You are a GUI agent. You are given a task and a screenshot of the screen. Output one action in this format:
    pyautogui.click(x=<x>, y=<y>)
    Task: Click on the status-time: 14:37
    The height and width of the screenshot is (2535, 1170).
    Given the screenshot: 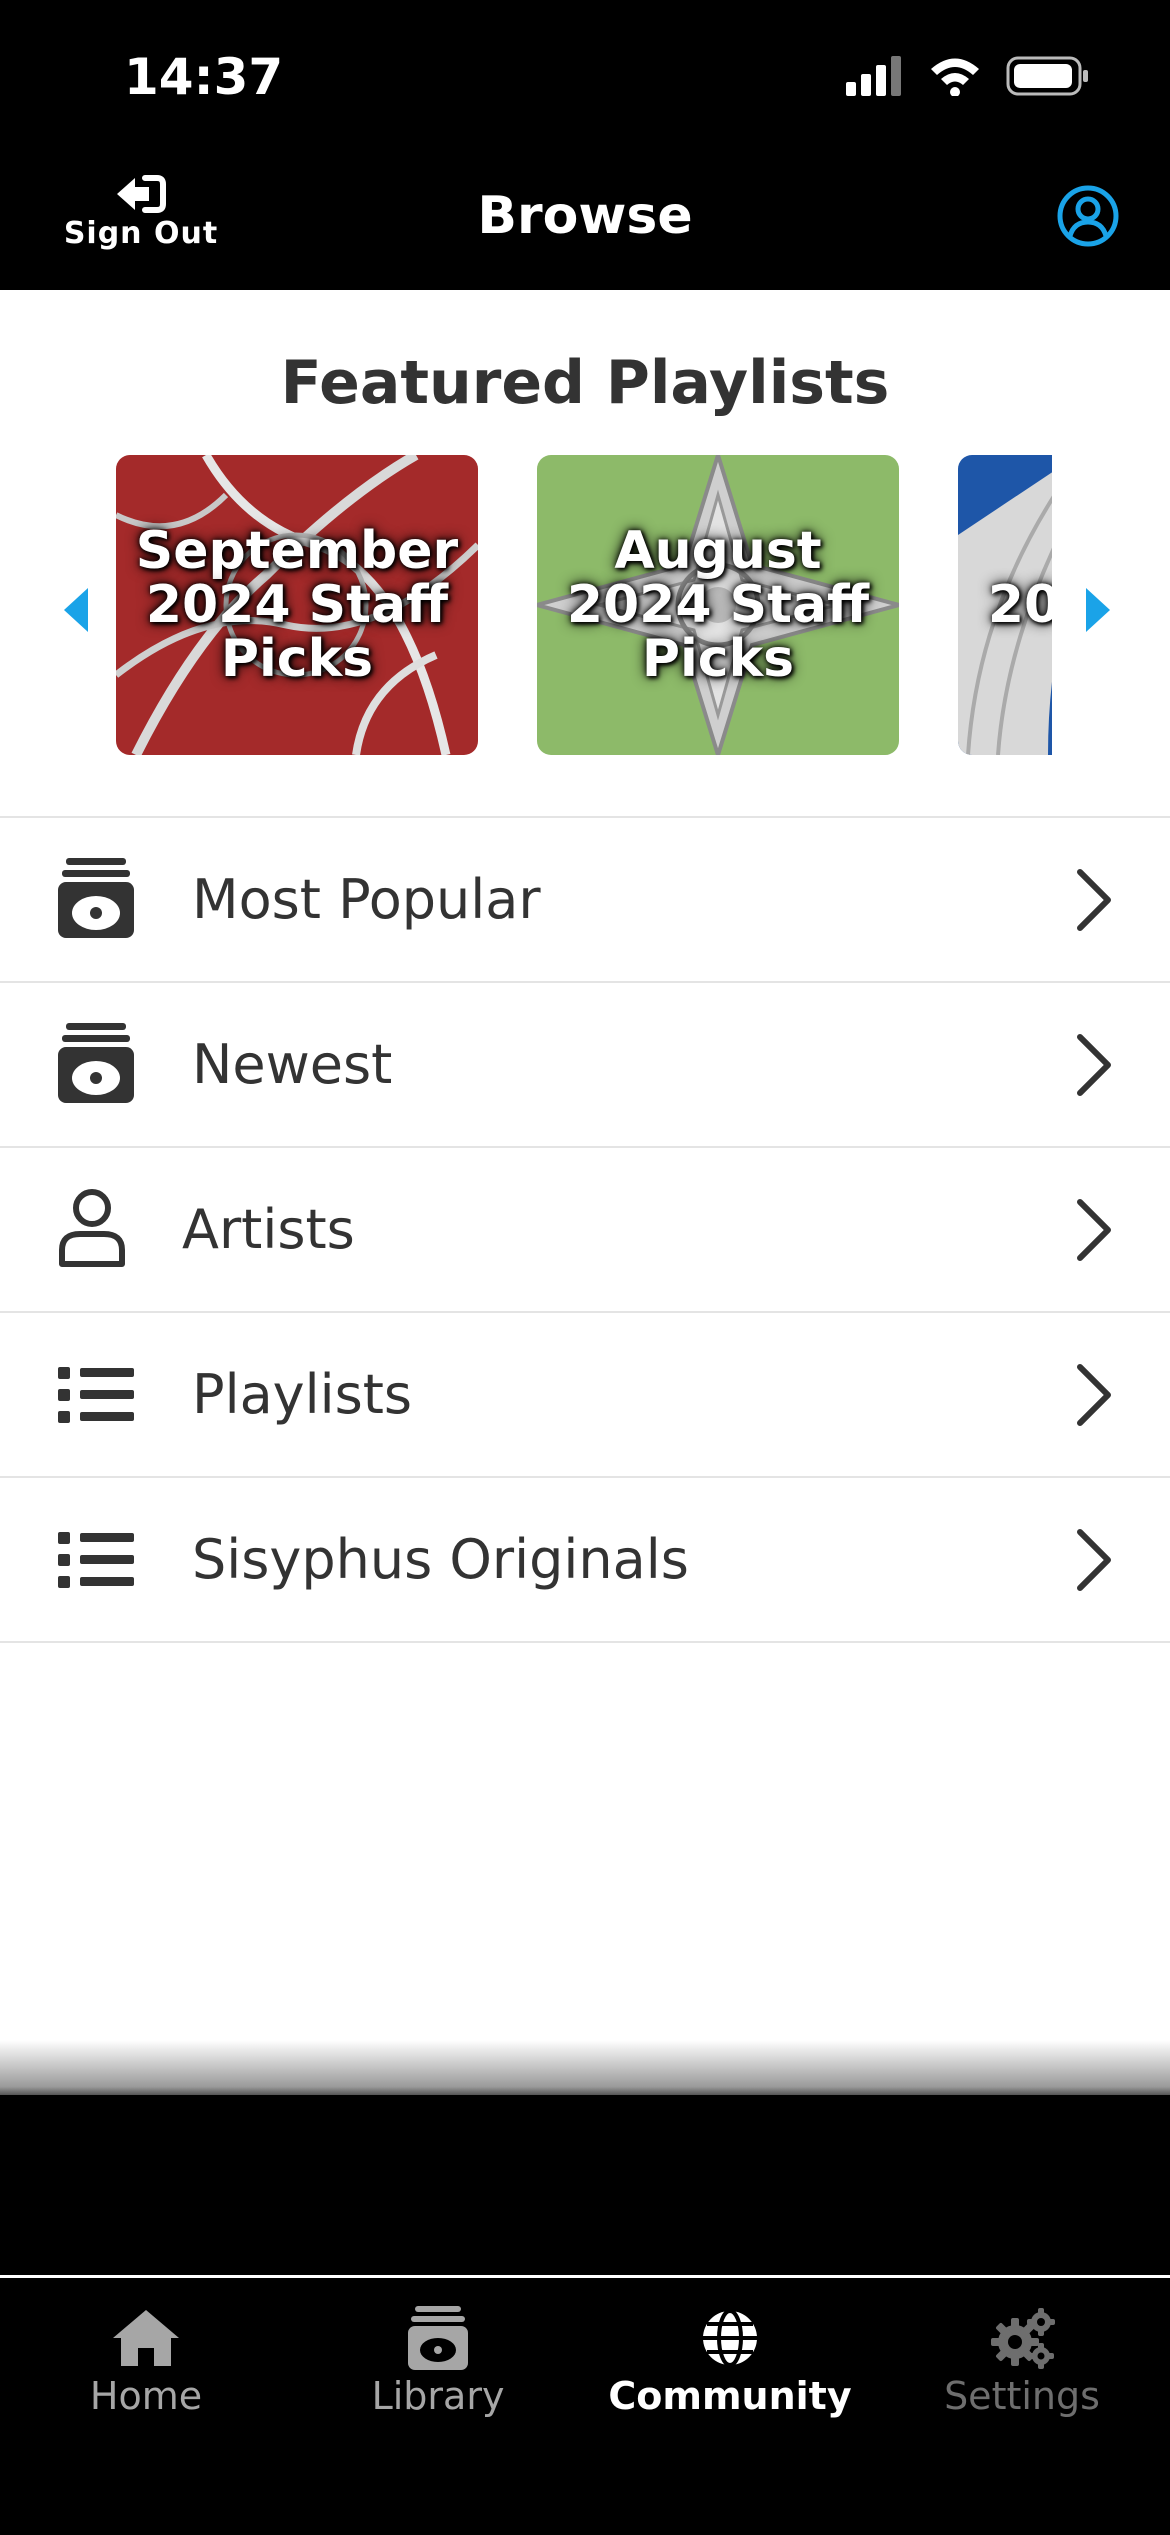 What is the action you would take?
    pyautogui.click(x=204, y=77)
    